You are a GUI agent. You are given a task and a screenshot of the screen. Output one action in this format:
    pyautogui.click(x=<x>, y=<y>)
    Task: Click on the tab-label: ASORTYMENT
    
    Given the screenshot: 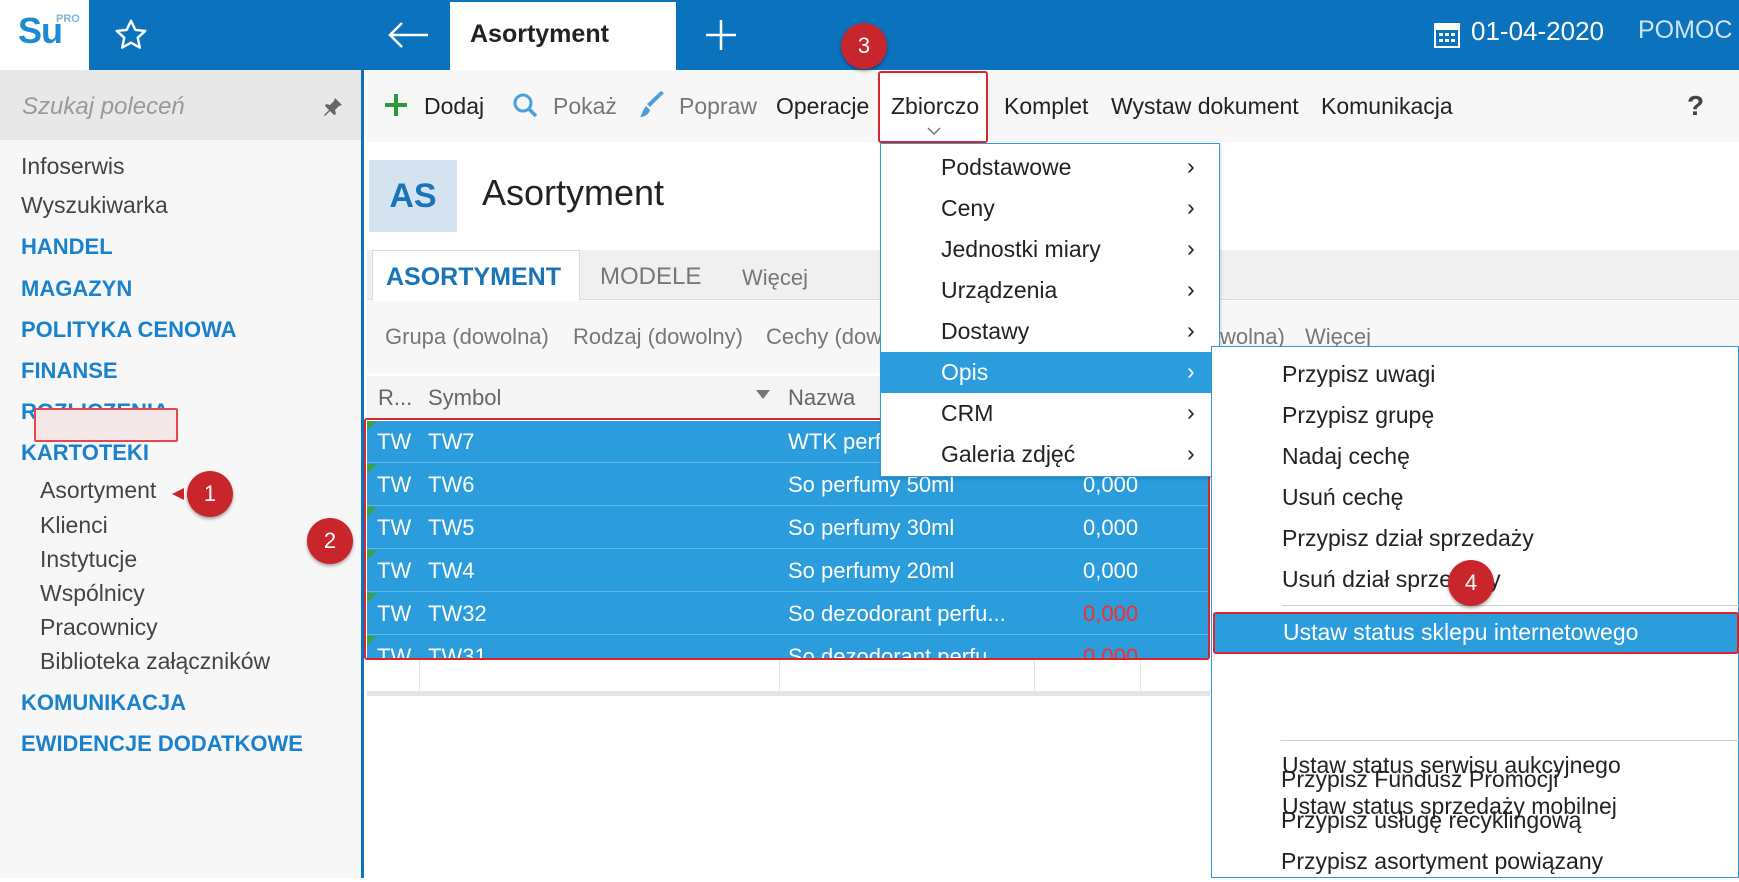 What is the action you would take?
    pyautogui.click(x=473, y=277)
    